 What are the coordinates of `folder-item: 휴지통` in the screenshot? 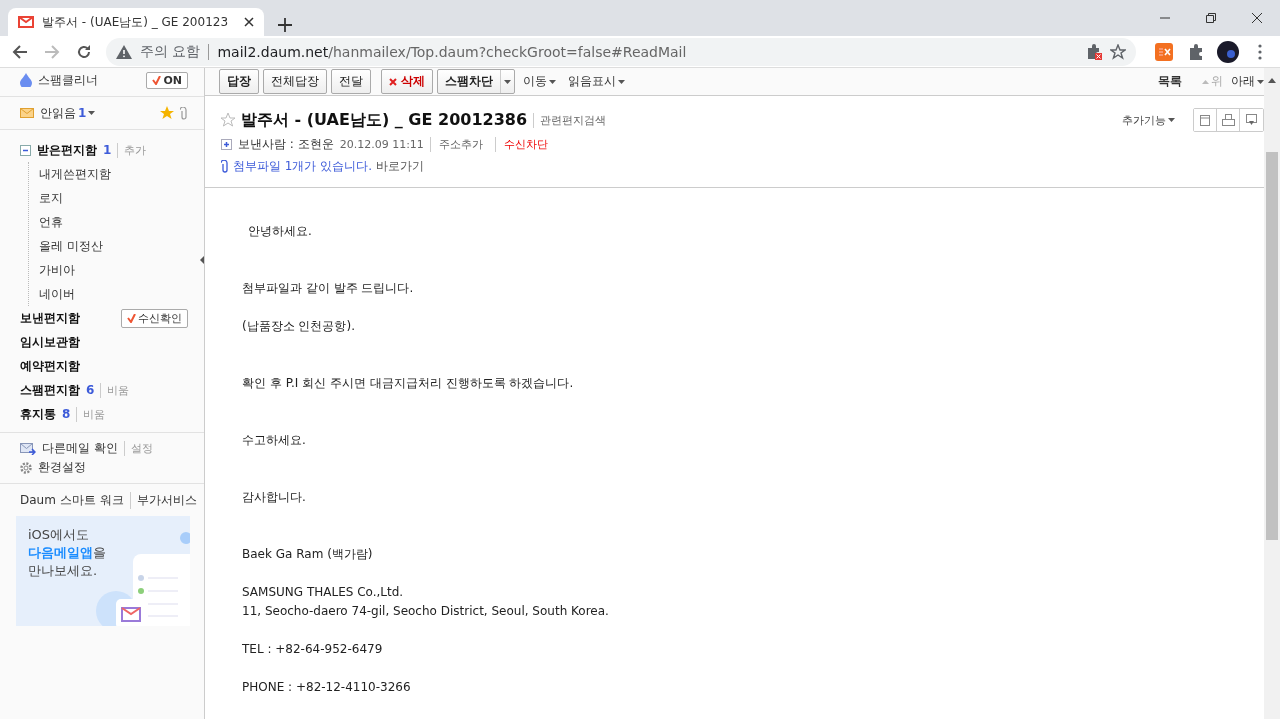 It's located at (38, 414).